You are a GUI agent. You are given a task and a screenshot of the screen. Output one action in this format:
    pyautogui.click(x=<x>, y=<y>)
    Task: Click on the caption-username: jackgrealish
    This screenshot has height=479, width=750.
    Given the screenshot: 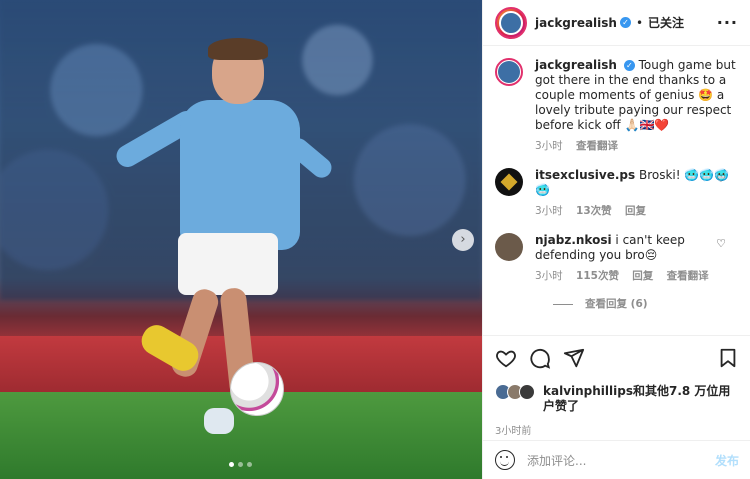 What is the action you would take?
    pyautogui.click(x=576, y=65)
    